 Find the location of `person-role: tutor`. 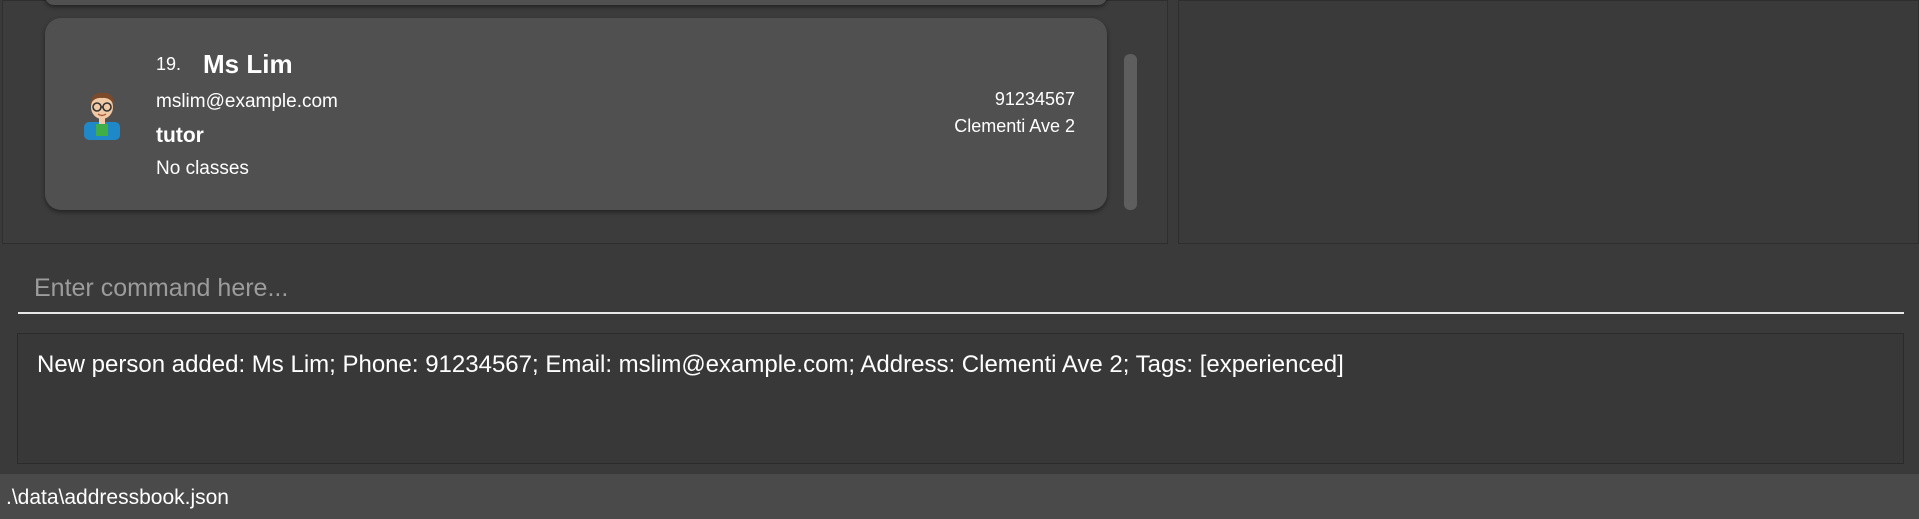

person-role: tutor is located at coordinates (180, 135).